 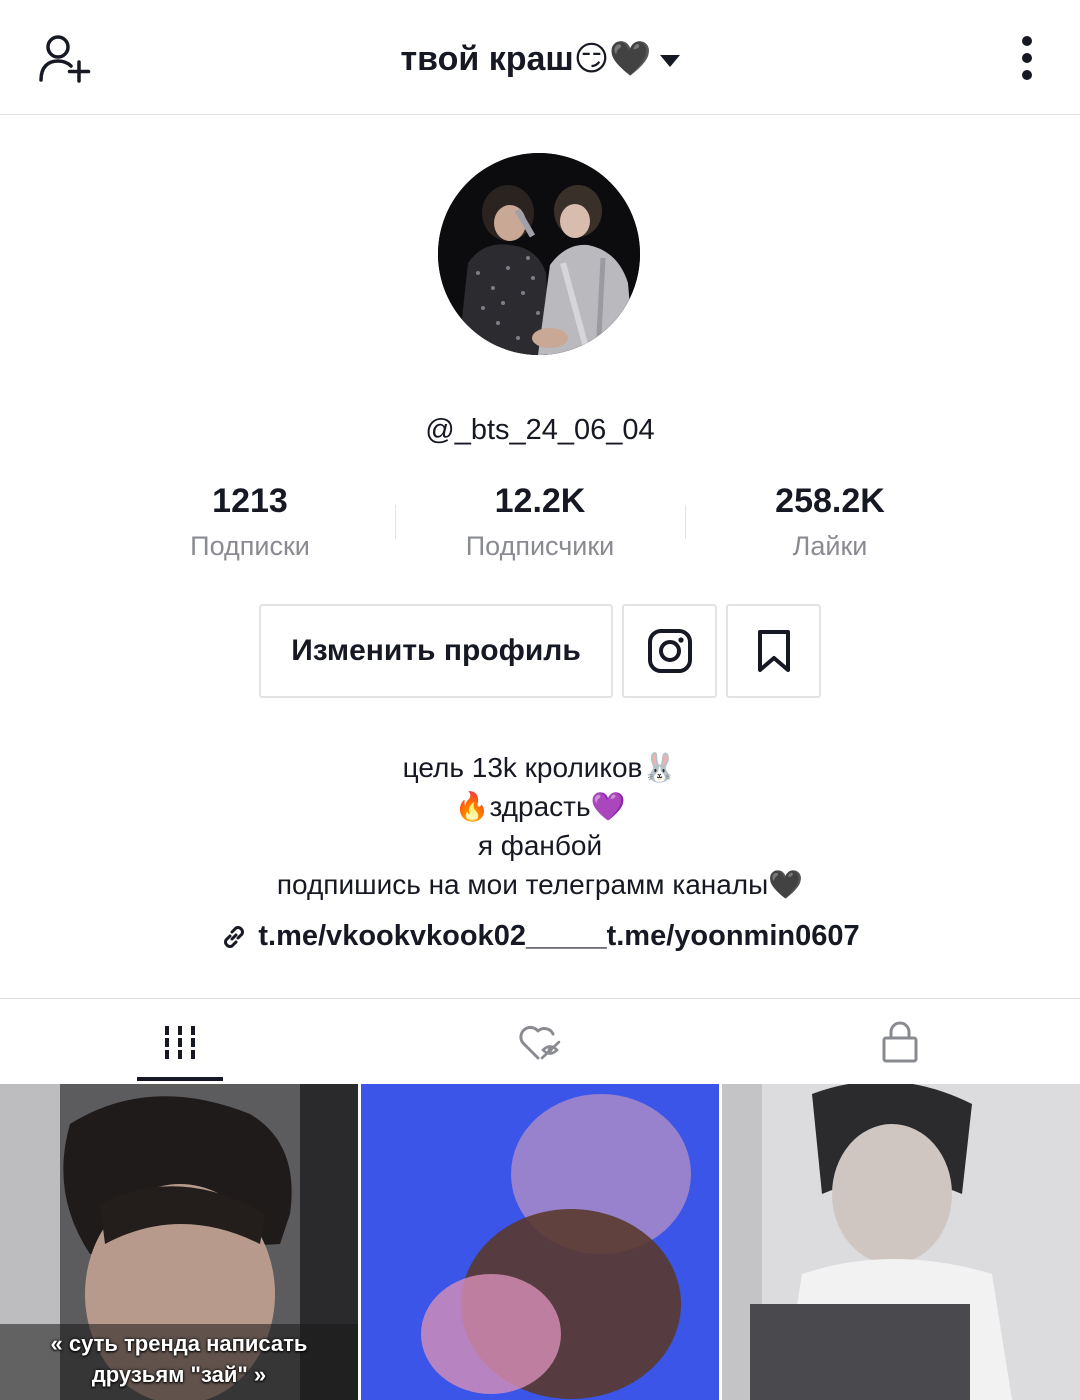 I want to click on lock-icon, so click(x=900, y=1042).